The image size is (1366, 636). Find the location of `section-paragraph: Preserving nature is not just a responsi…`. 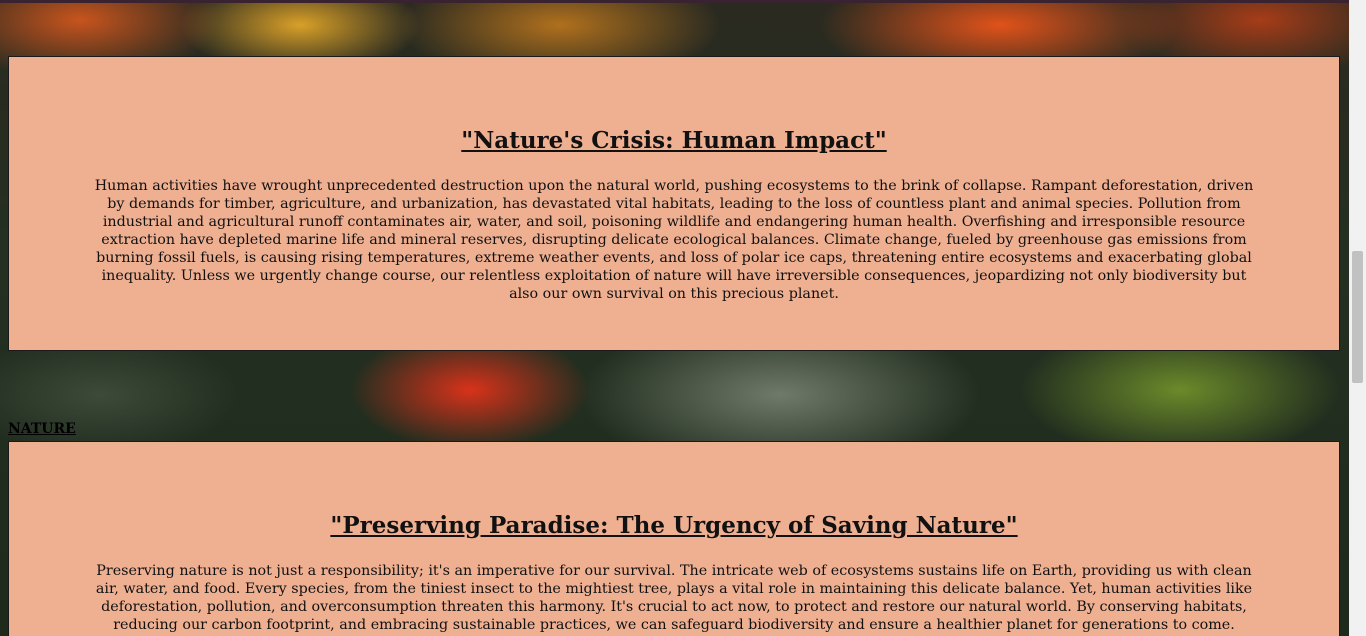

section-paragraph: Preserving nature is not just a responsi… is located at coordinates (674, 599).